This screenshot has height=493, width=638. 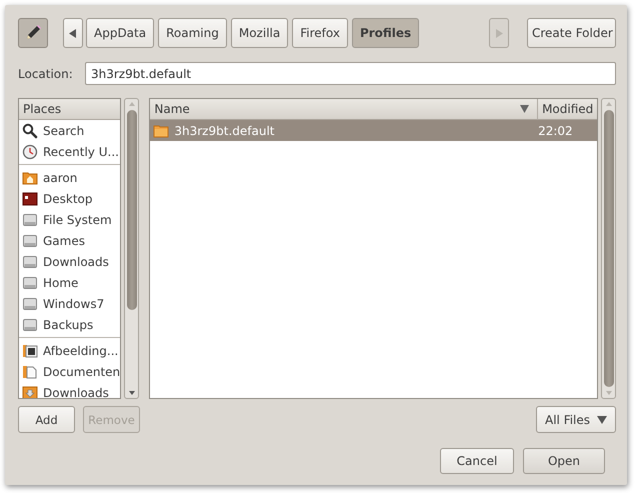 I want to click on left-arrow-icon, so click(x=73, y=33).